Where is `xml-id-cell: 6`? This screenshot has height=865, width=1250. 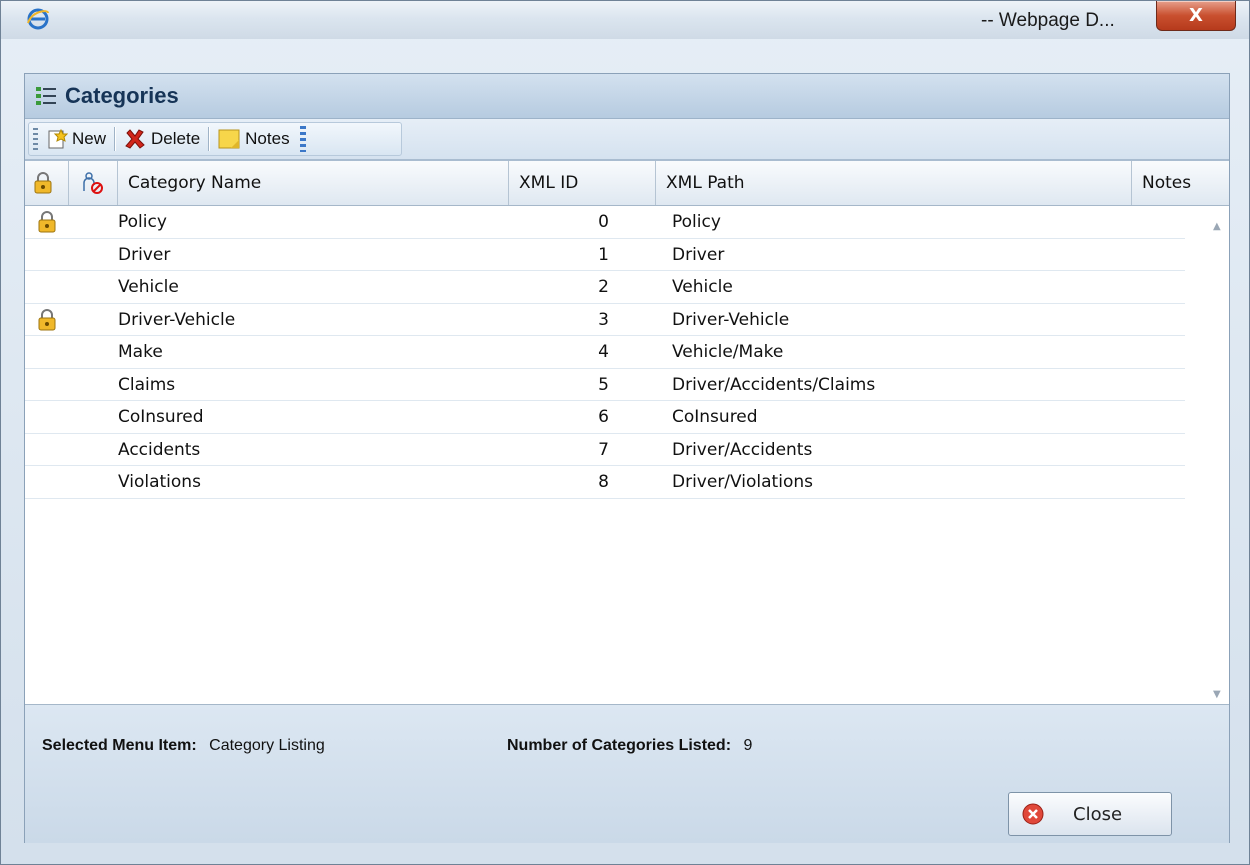 xml-id-cell: 6 is located at coordinates (603, 417).